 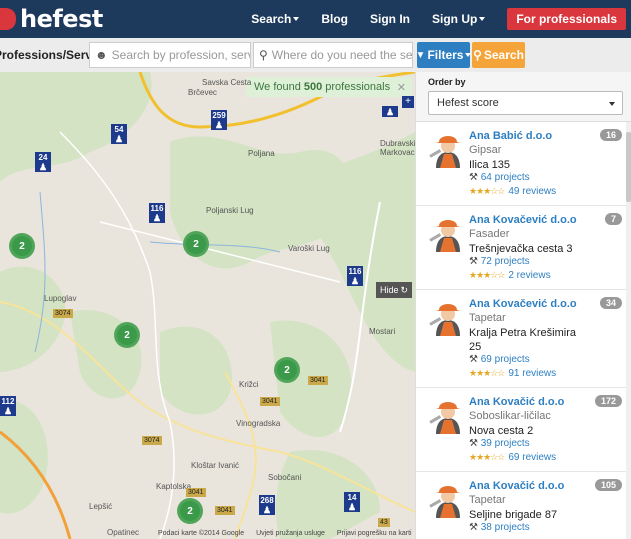 I want to click on result-projects-link: ⚒ 69 projects, so click(x=499, y=359).